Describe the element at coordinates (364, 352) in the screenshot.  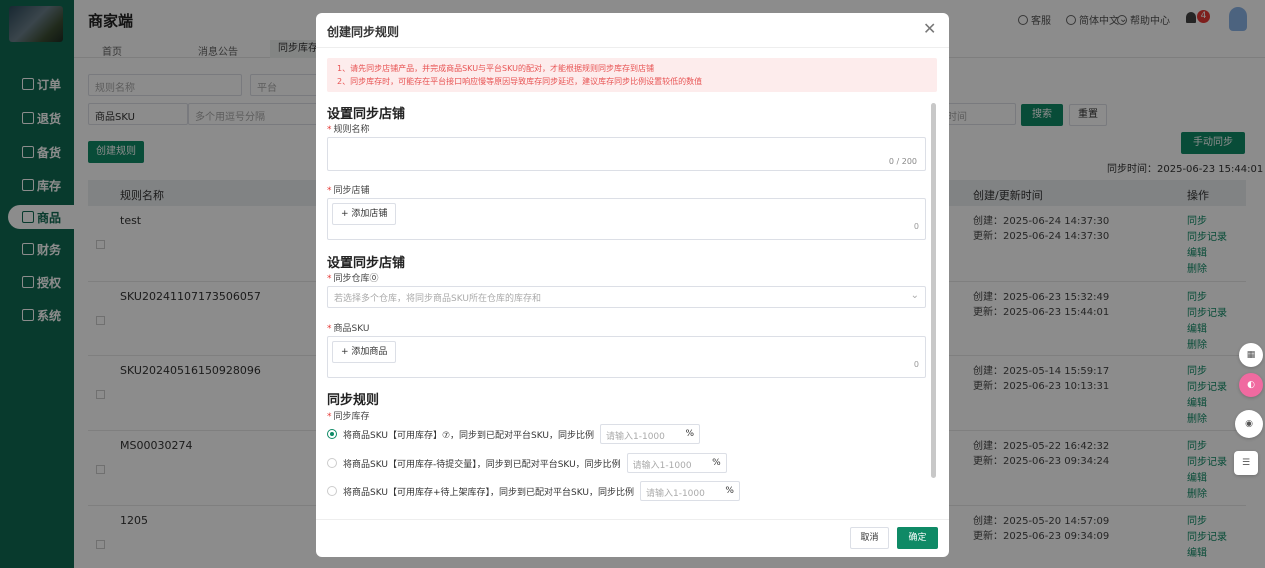
I see `add-product-button: + 添加商品` at that location.